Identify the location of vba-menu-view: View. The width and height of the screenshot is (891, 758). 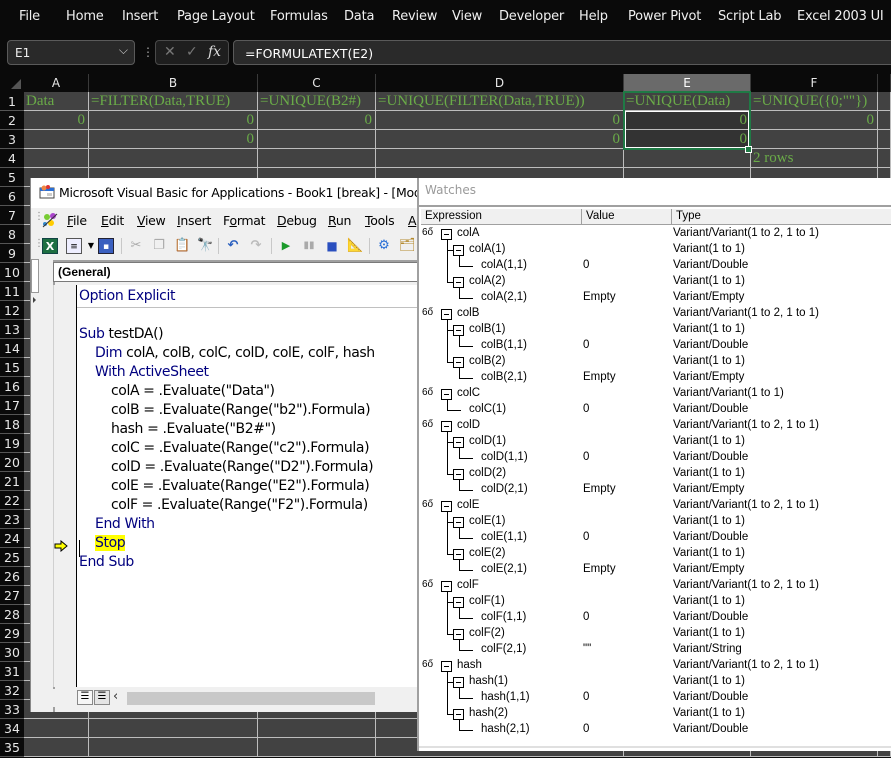
(151, 220).